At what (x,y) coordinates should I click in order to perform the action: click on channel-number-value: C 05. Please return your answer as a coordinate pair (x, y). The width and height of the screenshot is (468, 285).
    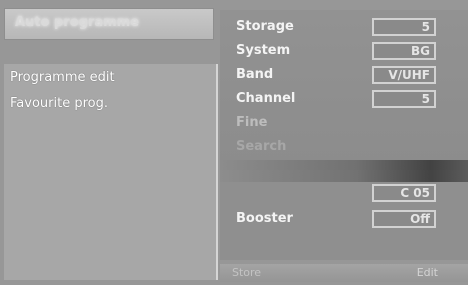
    Looking at the image, I should click on (404, 193).